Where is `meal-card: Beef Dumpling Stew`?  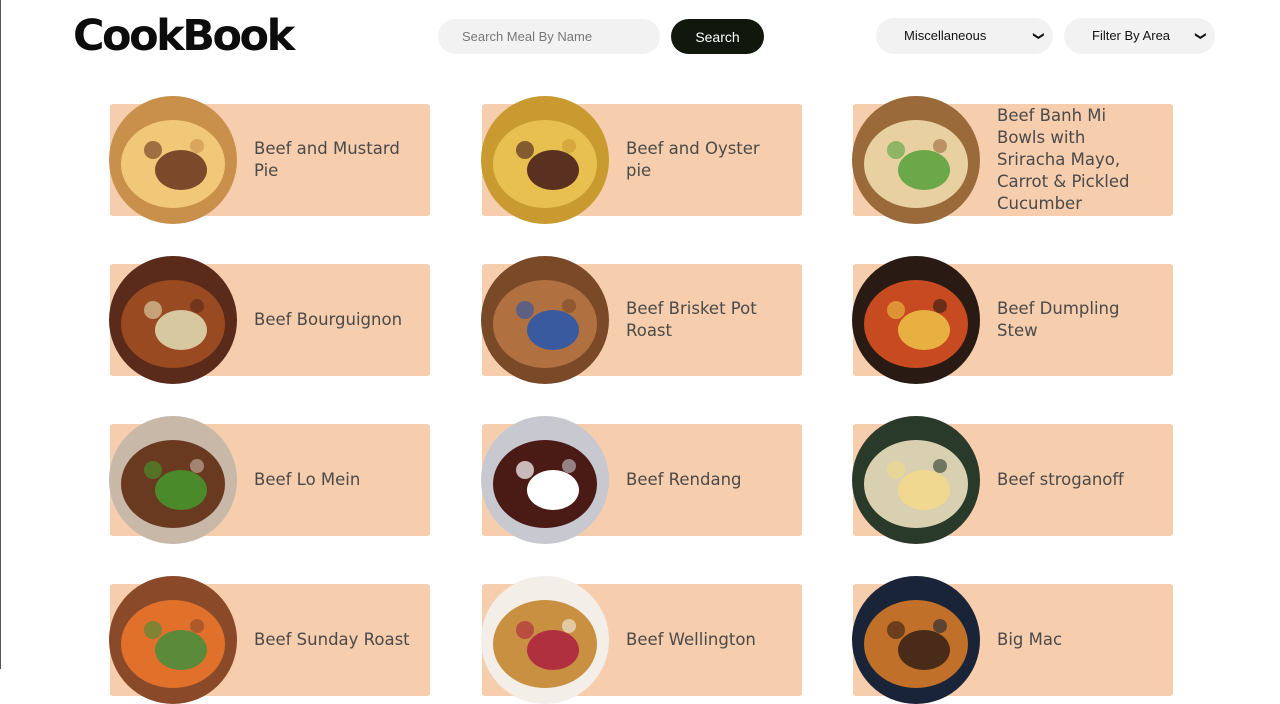 meal-card: Beef Dumpling Stew is located at coordinates (1012, 320).